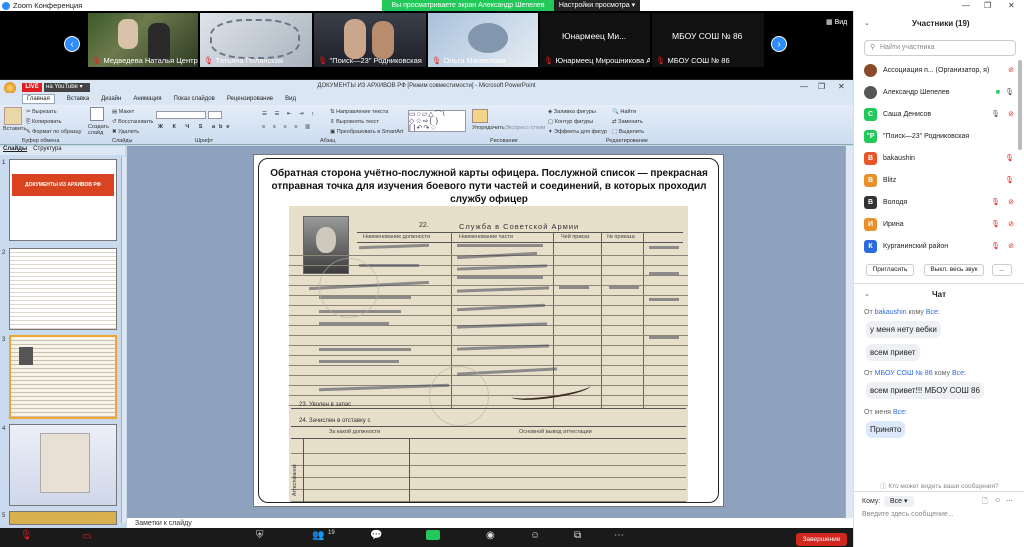 The height and width of the screenshot is (547, 1024). What do you see at coordinates (67, 87) in the screenshot?
I see `youtube-stream-button: на YouTube ▾` at bounding box center [67, 87].